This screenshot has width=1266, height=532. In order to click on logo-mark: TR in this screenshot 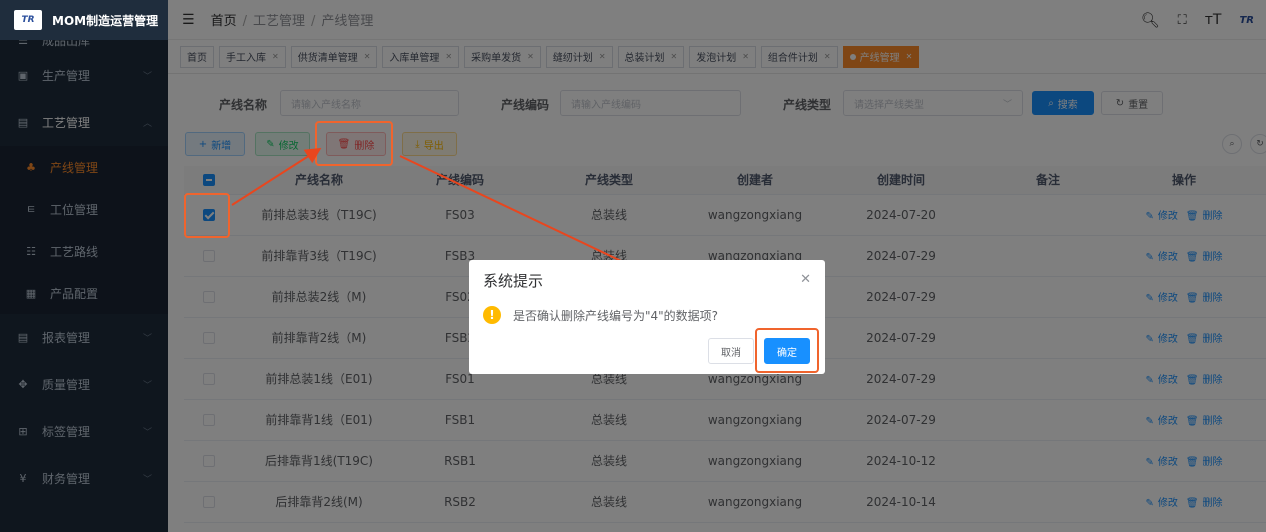, I will do `click(28, 20)`.